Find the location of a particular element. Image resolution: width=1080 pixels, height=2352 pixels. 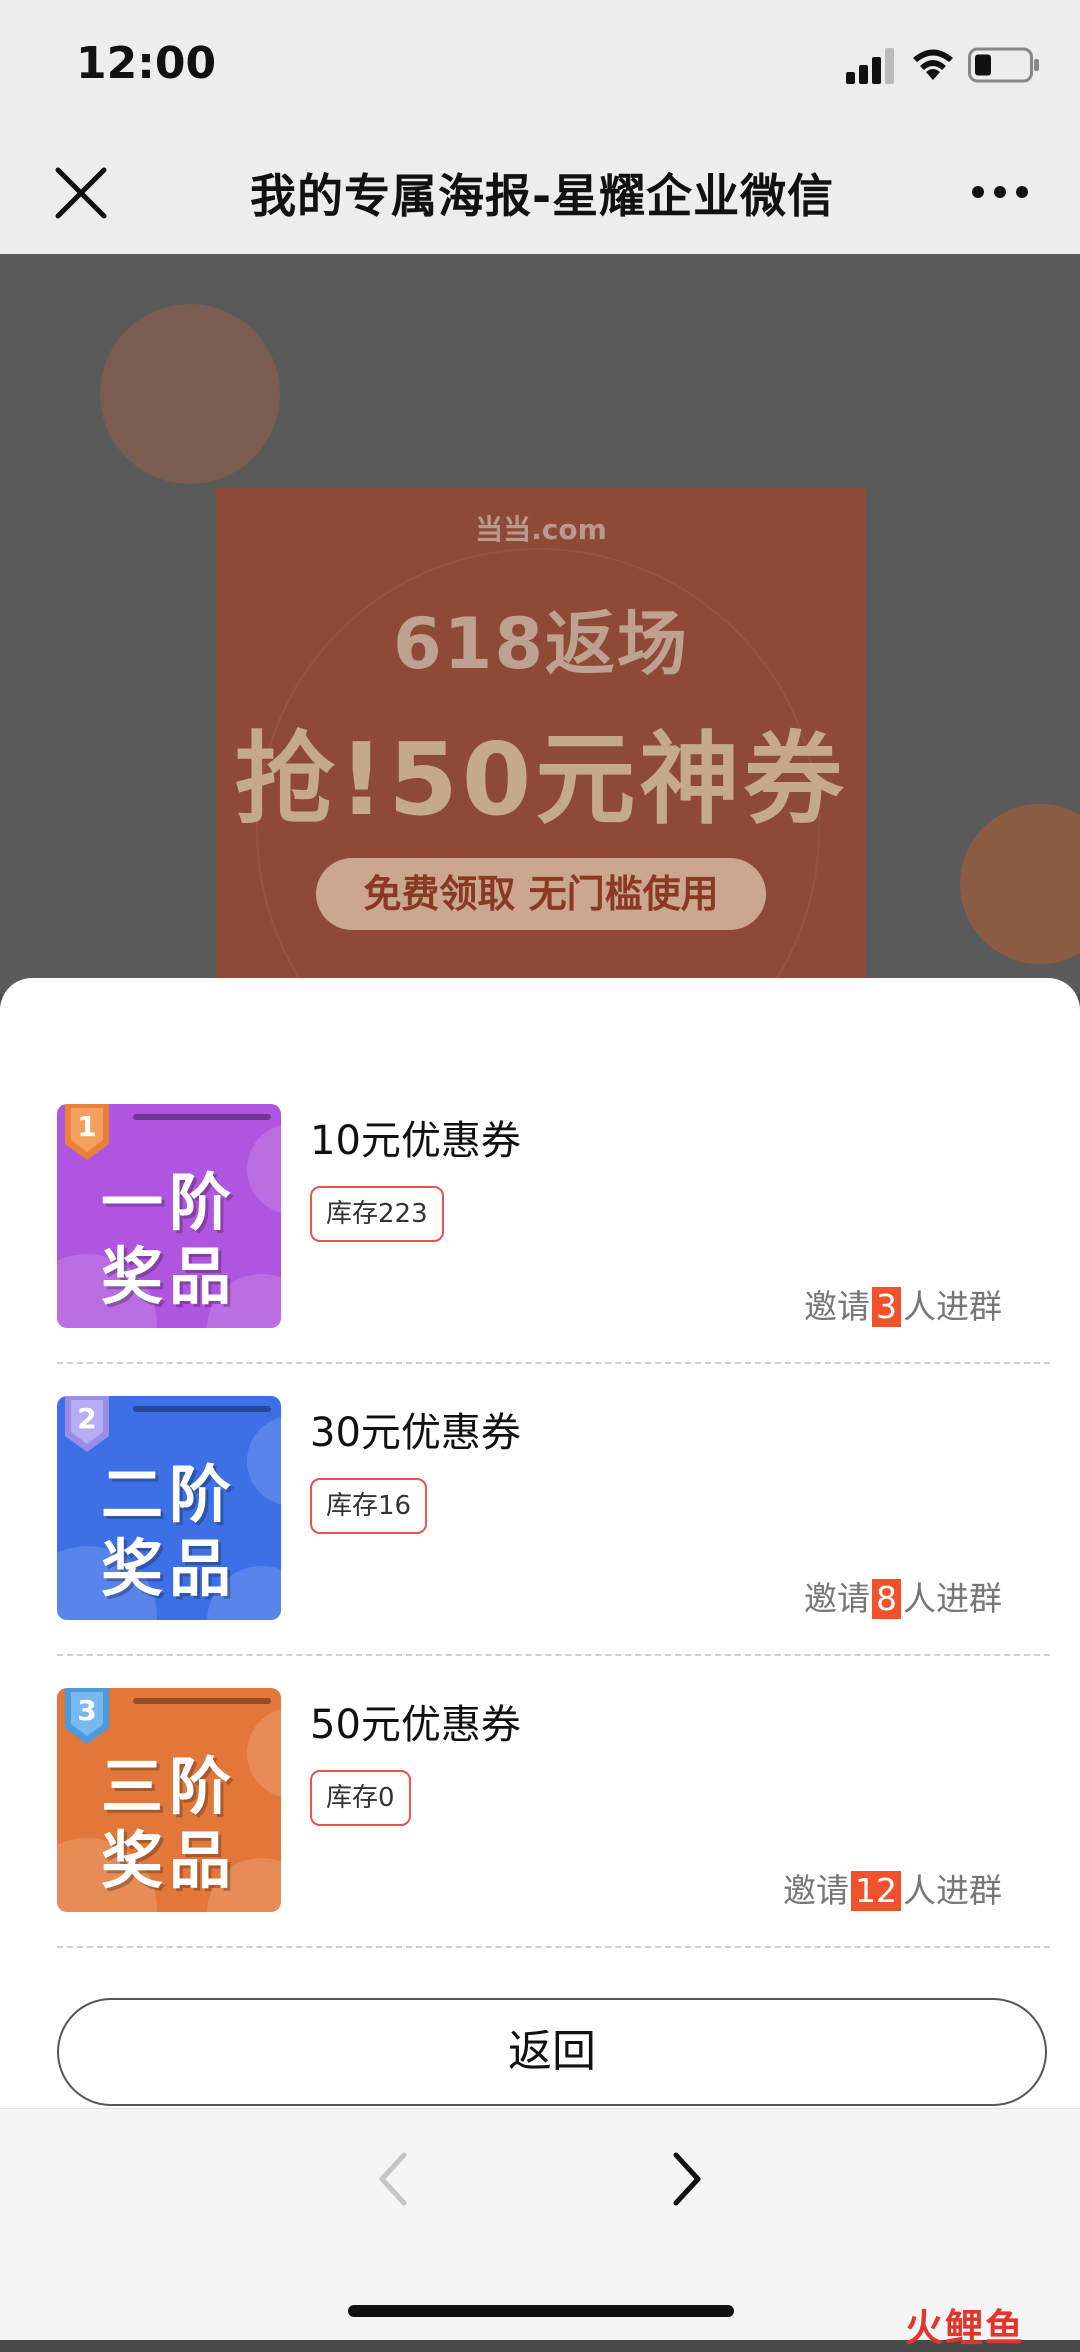

promo-poster: 当当.com 618返场 抢!50元神券 免费领取 无门槛使用 is located at coordinates (541, 741).